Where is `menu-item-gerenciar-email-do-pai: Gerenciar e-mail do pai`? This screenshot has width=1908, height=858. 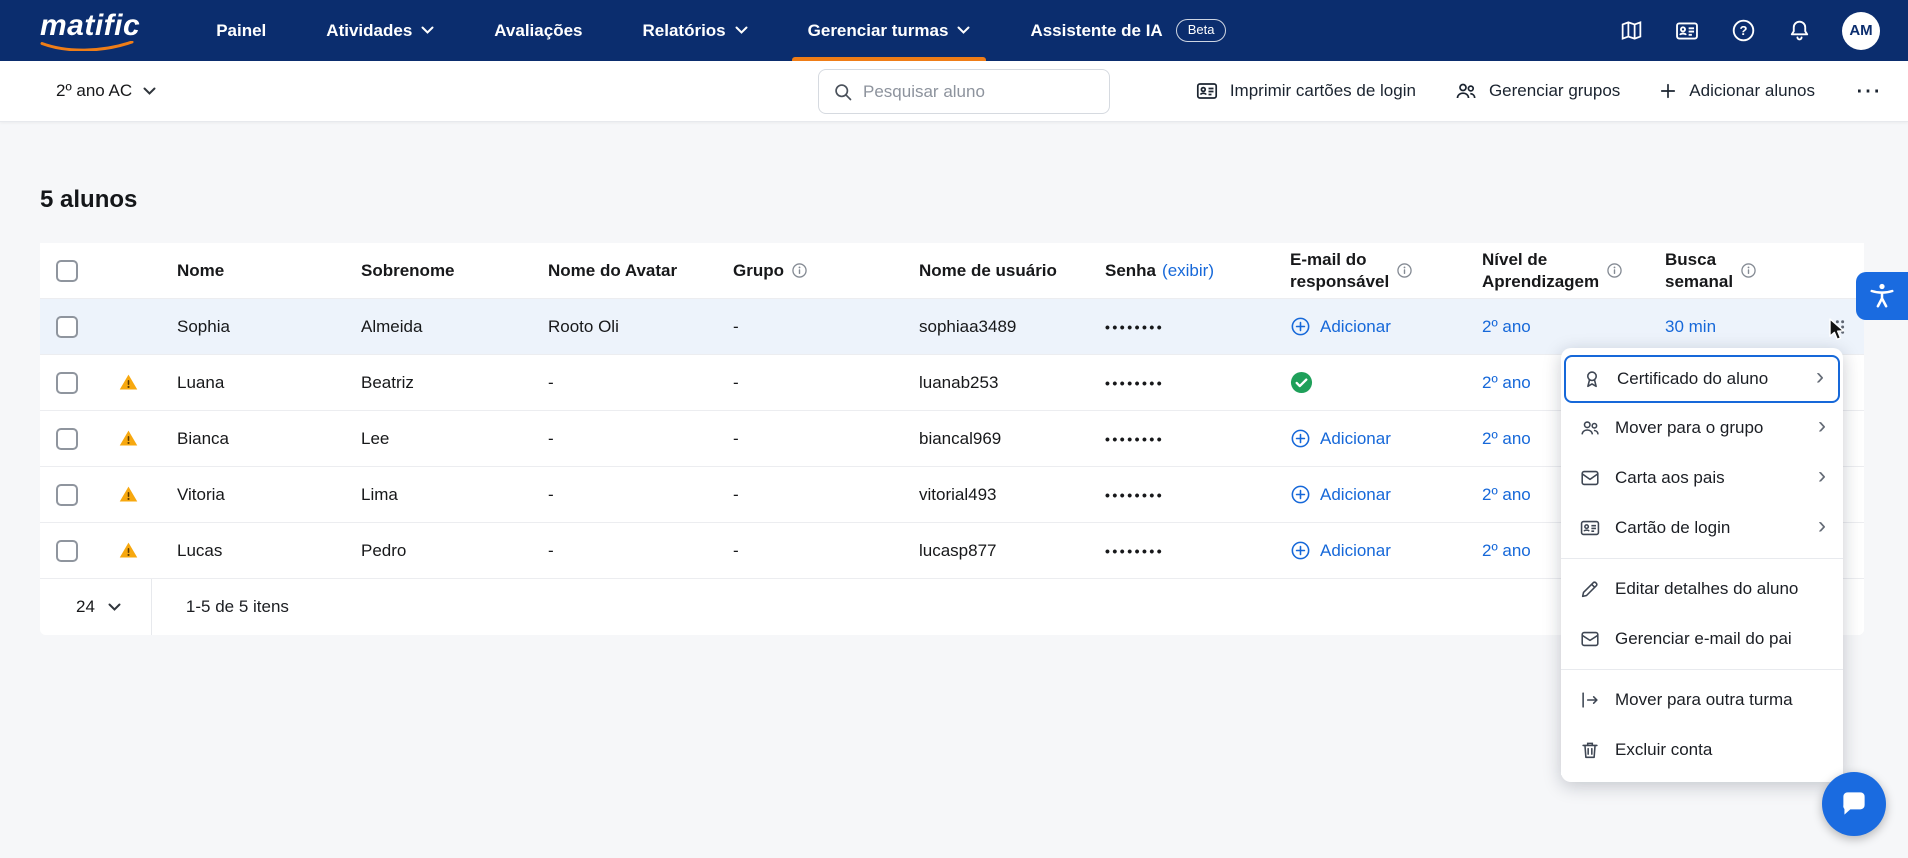
menu-item-gerenciar-email-do-pai: Gerenciar e-mail do pai is located at coordinates (1702, 639).